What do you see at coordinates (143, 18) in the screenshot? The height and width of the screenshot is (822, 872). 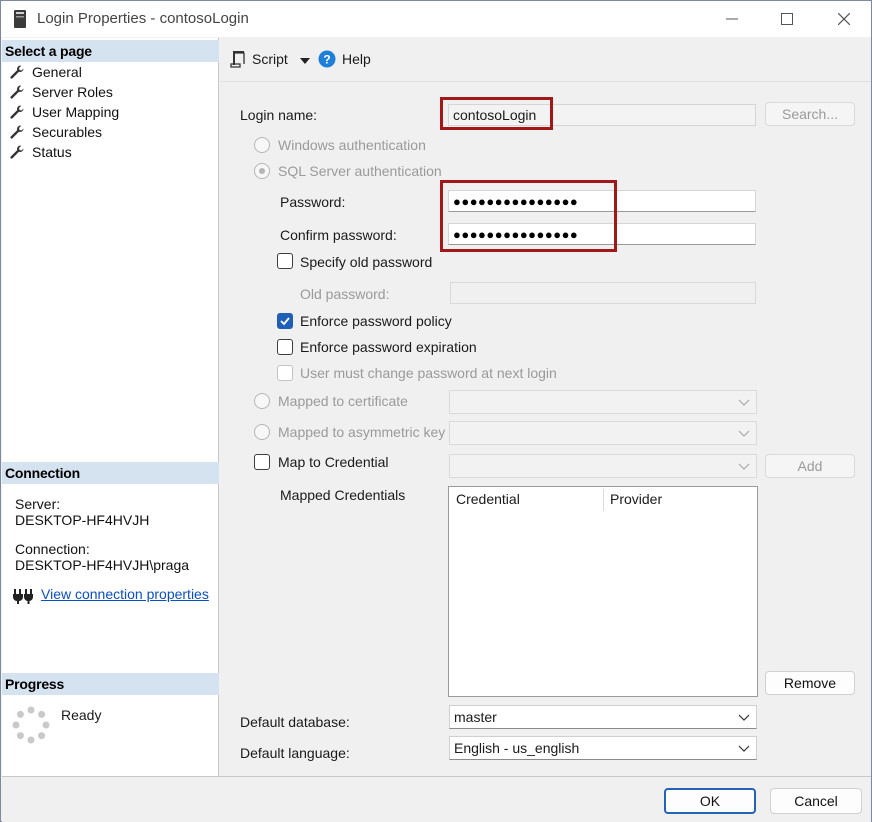 I see `window-title: Login Properties - contosoLogin` at bounding box center [143, 18].